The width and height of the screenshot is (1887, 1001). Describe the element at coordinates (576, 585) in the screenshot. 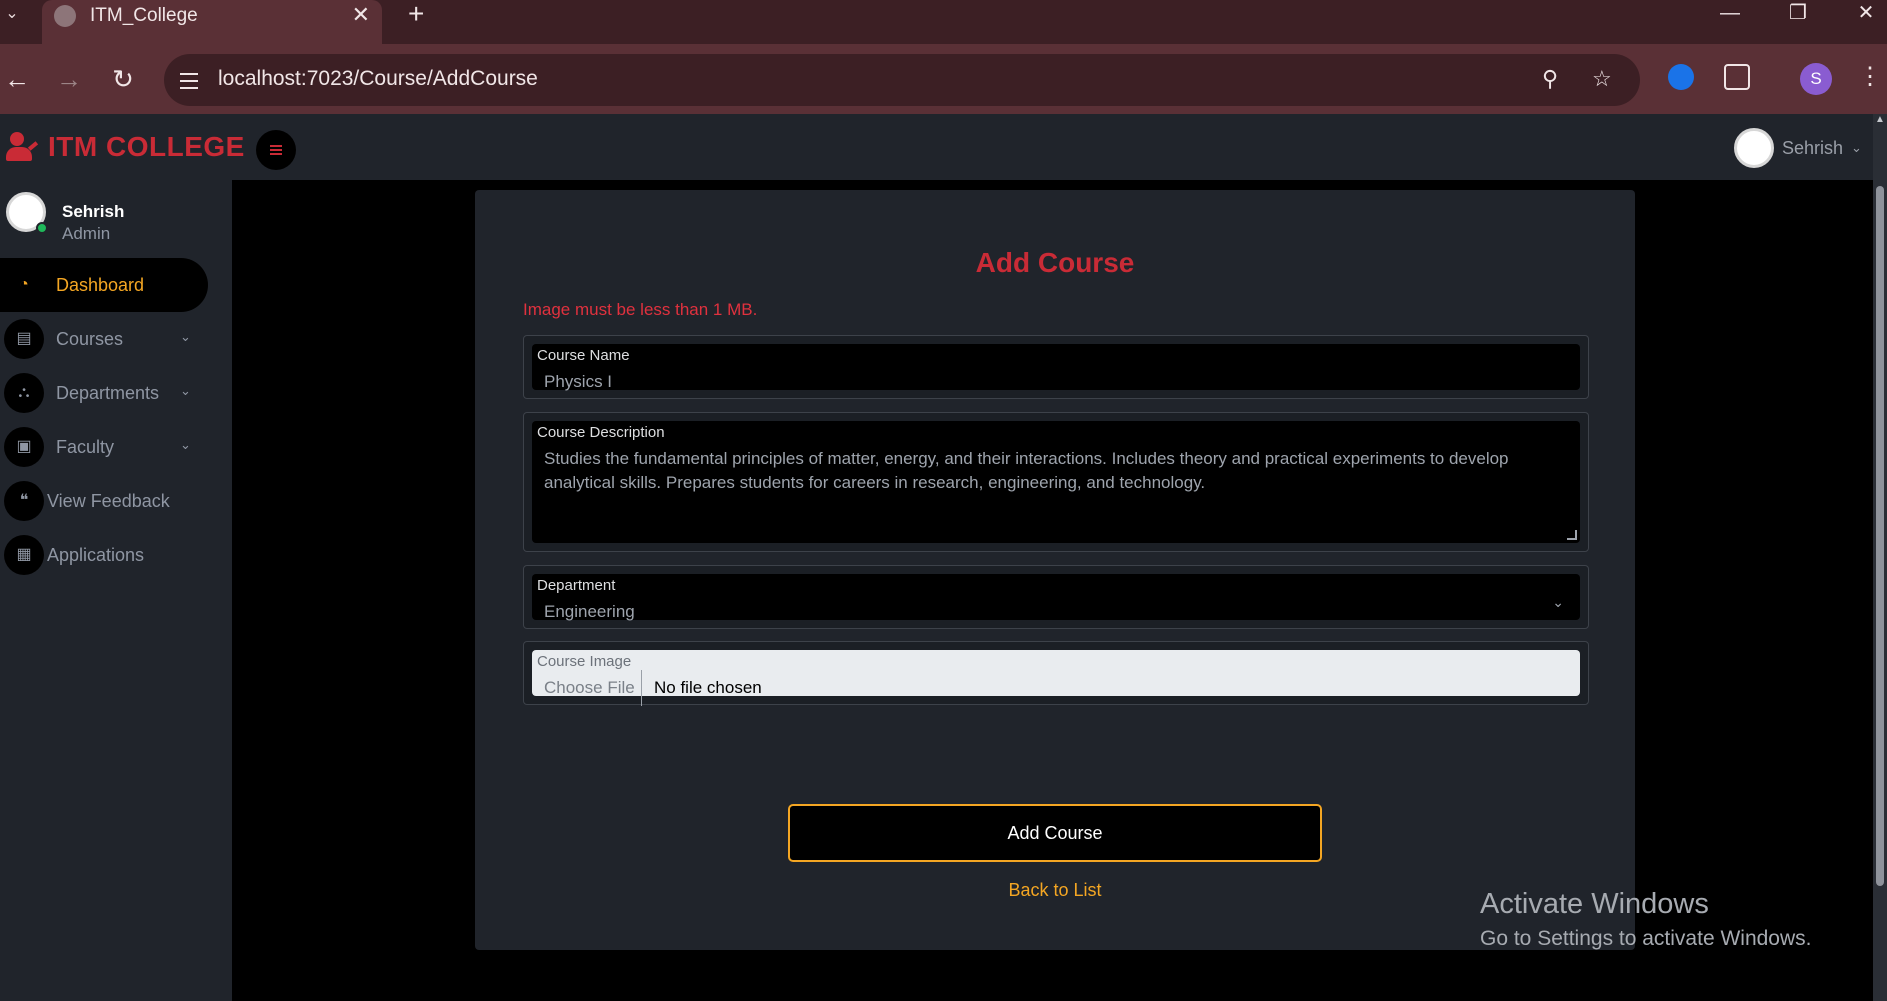

I see `department-label: Department` at that location.